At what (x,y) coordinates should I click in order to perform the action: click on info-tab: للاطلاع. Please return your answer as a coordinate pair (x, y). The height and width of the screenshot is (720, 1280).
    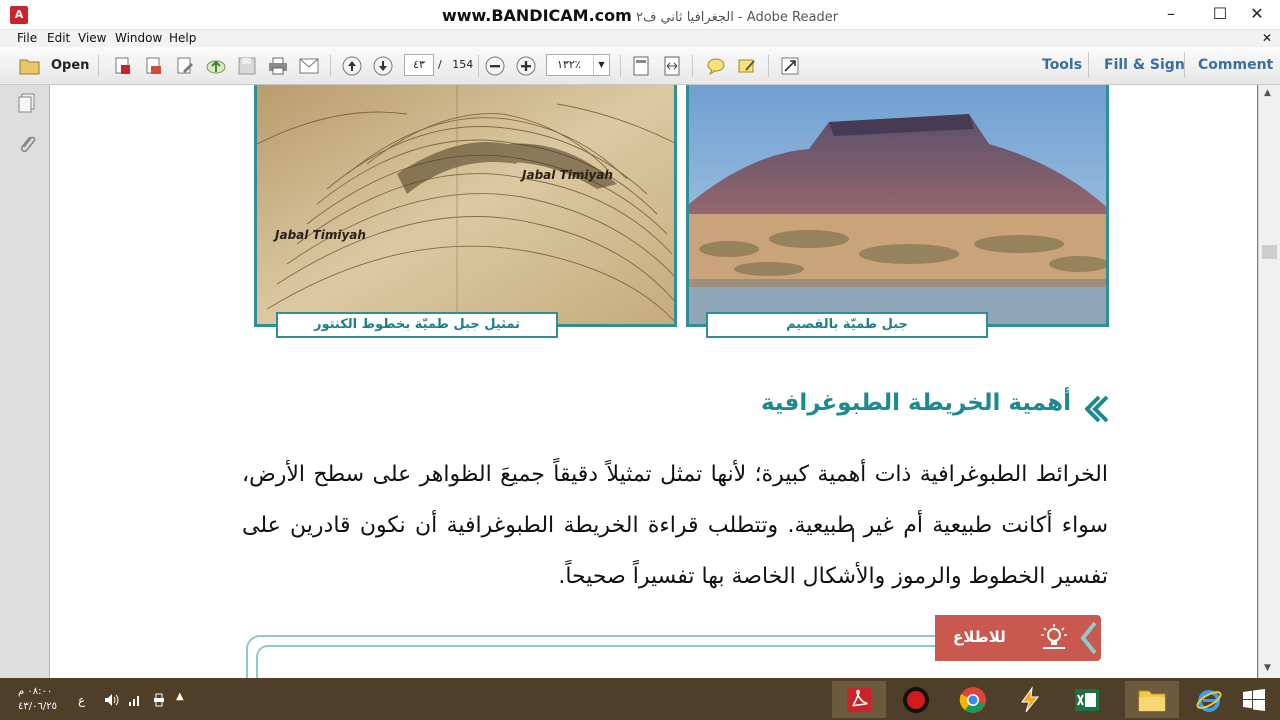
    Looking at the image, I should click on (1018, 638).